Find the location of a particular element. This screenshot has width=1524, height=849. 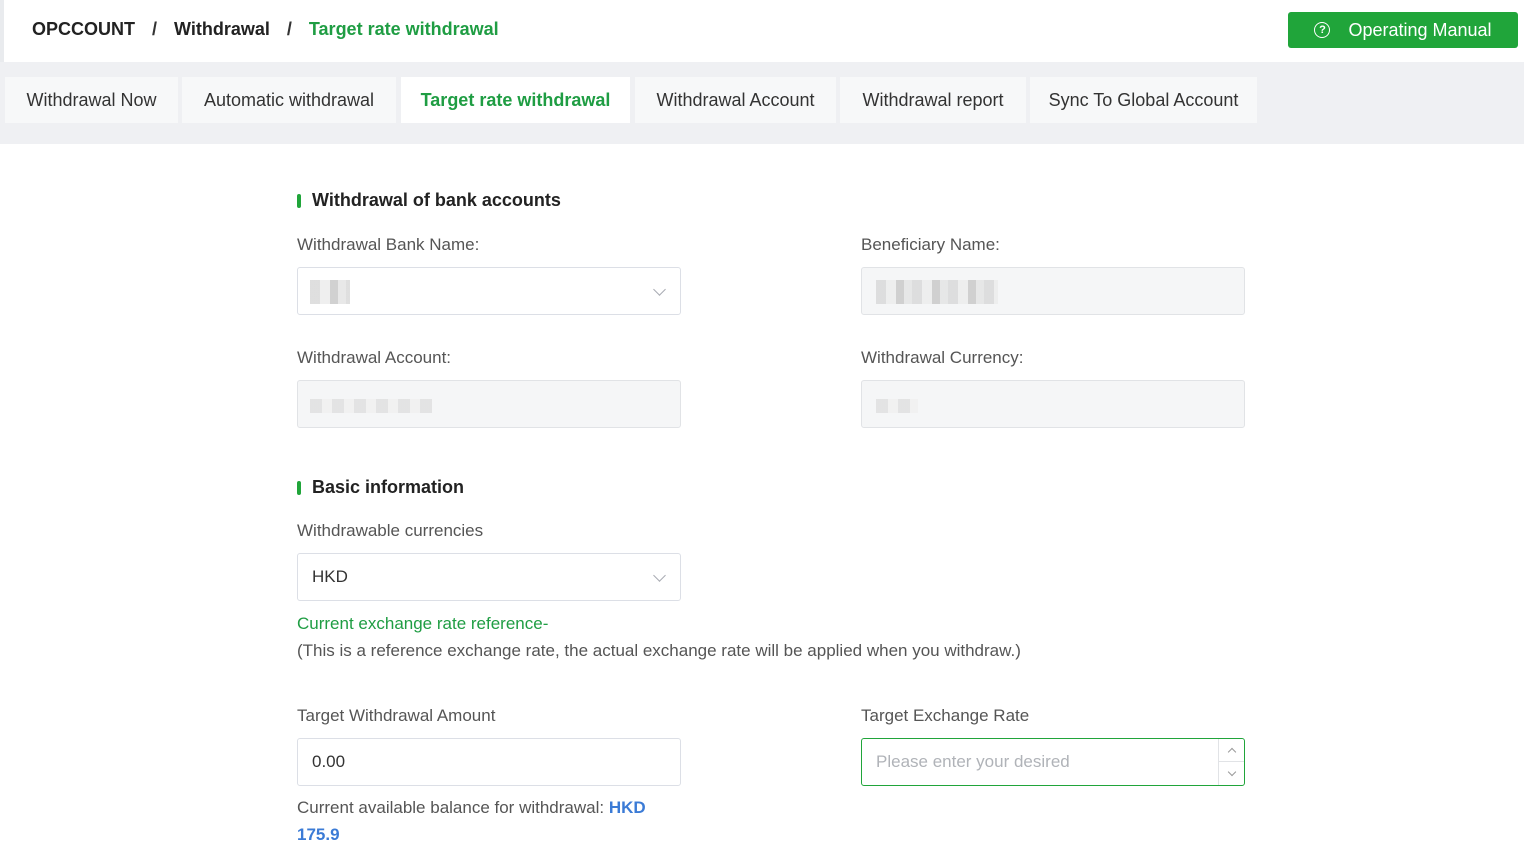

help-circle-icon: ? is located at coordinates (1322, 30).